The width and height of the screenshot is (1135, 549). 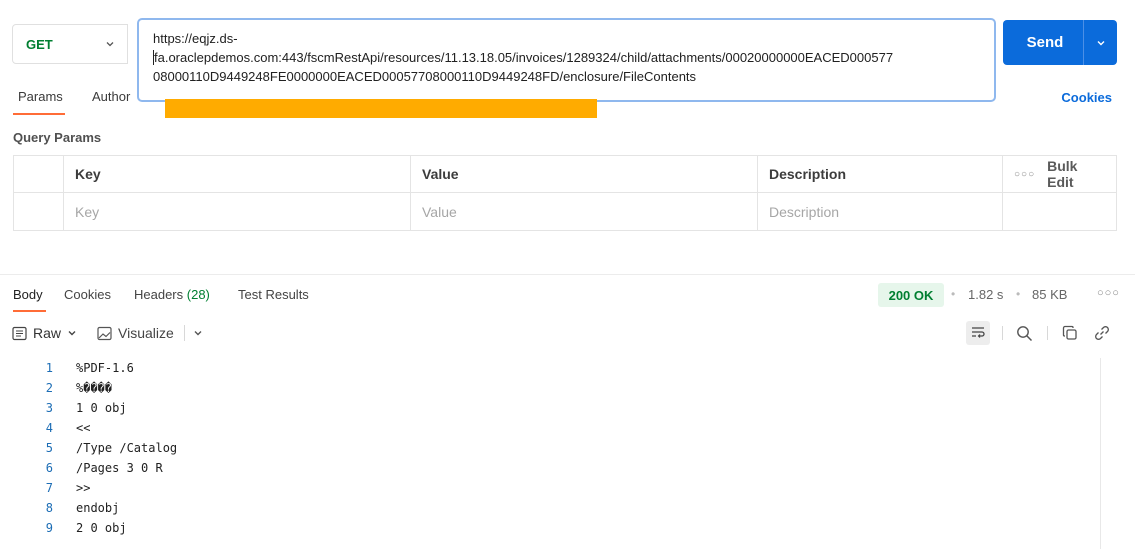 What do you see at coordinates (49, 448) in the screenshot?
I see `line-number: 5` at bounding box center [49, 448].